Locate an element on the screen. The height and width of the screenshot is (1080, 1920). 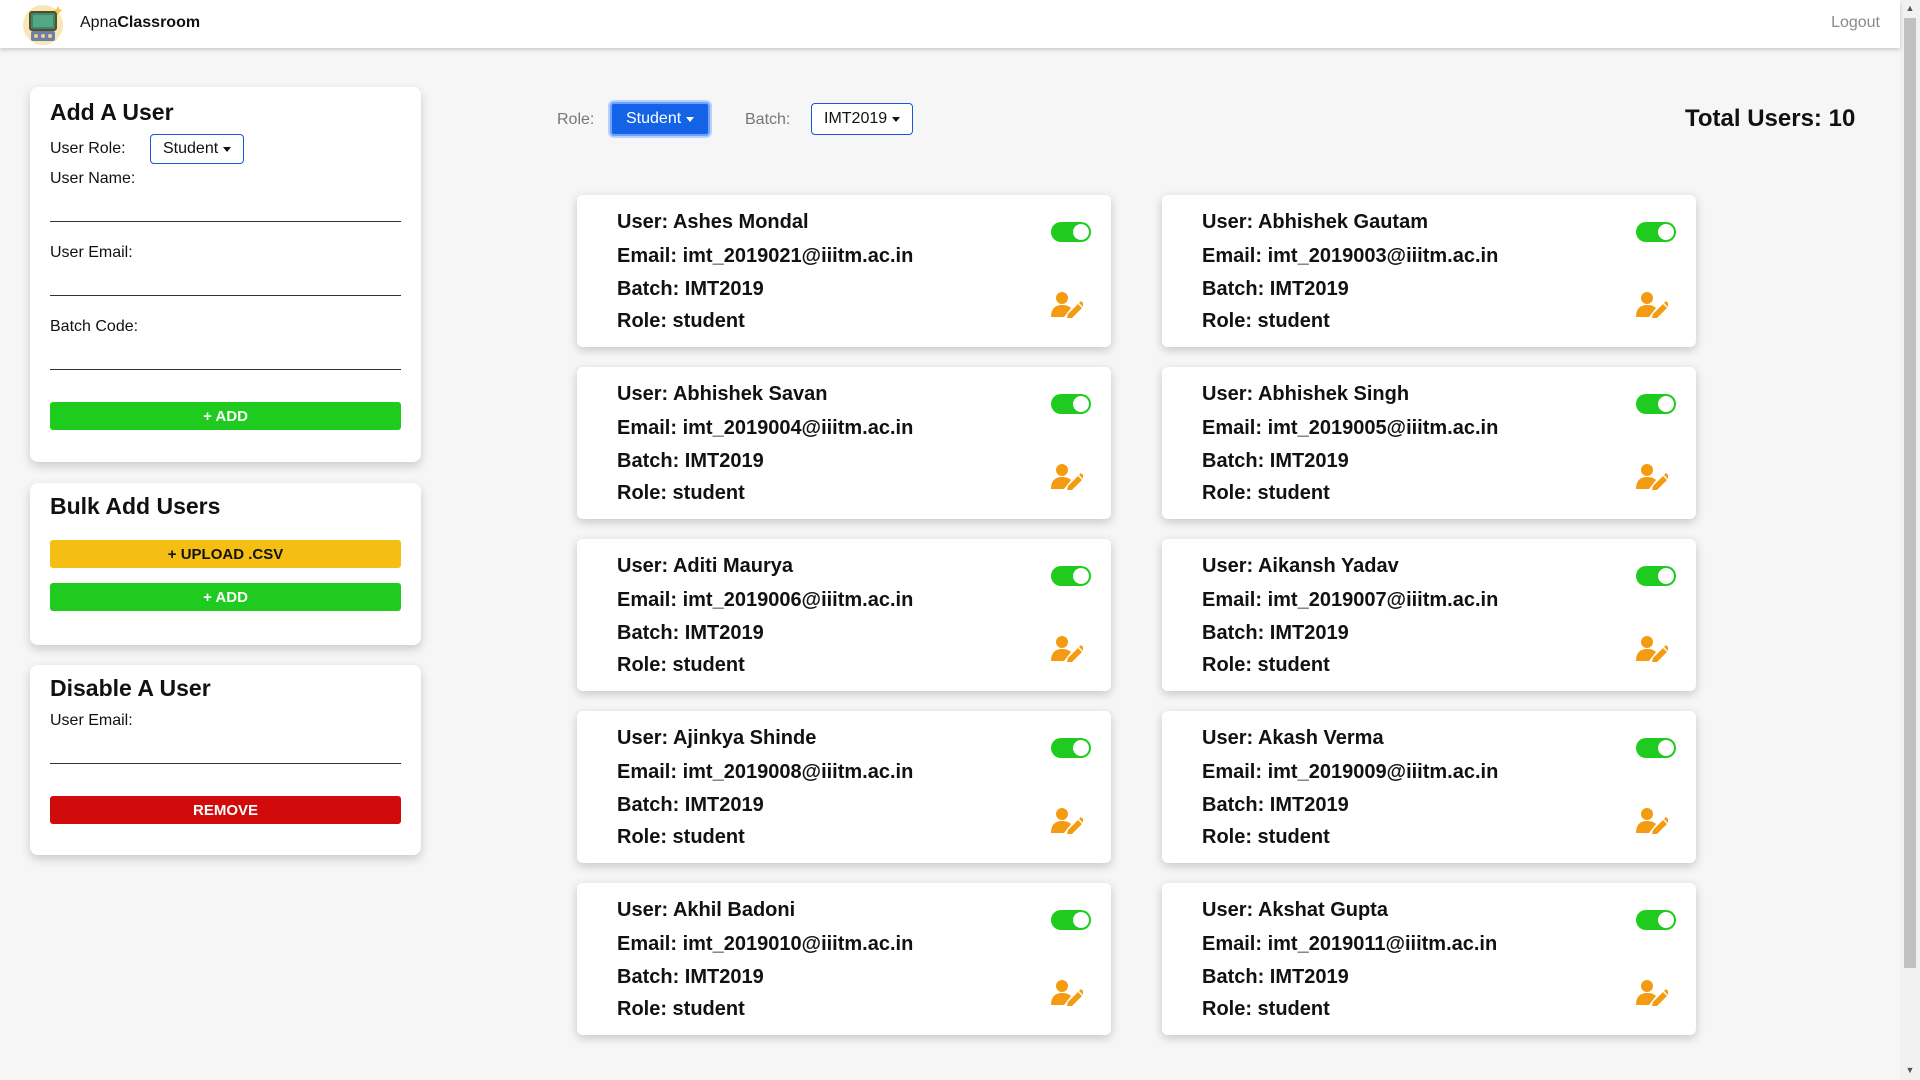
bulk-add-panel: Bulk Add Users + UPLOAD .CSV + ADD is located at coordinates (225, 564).